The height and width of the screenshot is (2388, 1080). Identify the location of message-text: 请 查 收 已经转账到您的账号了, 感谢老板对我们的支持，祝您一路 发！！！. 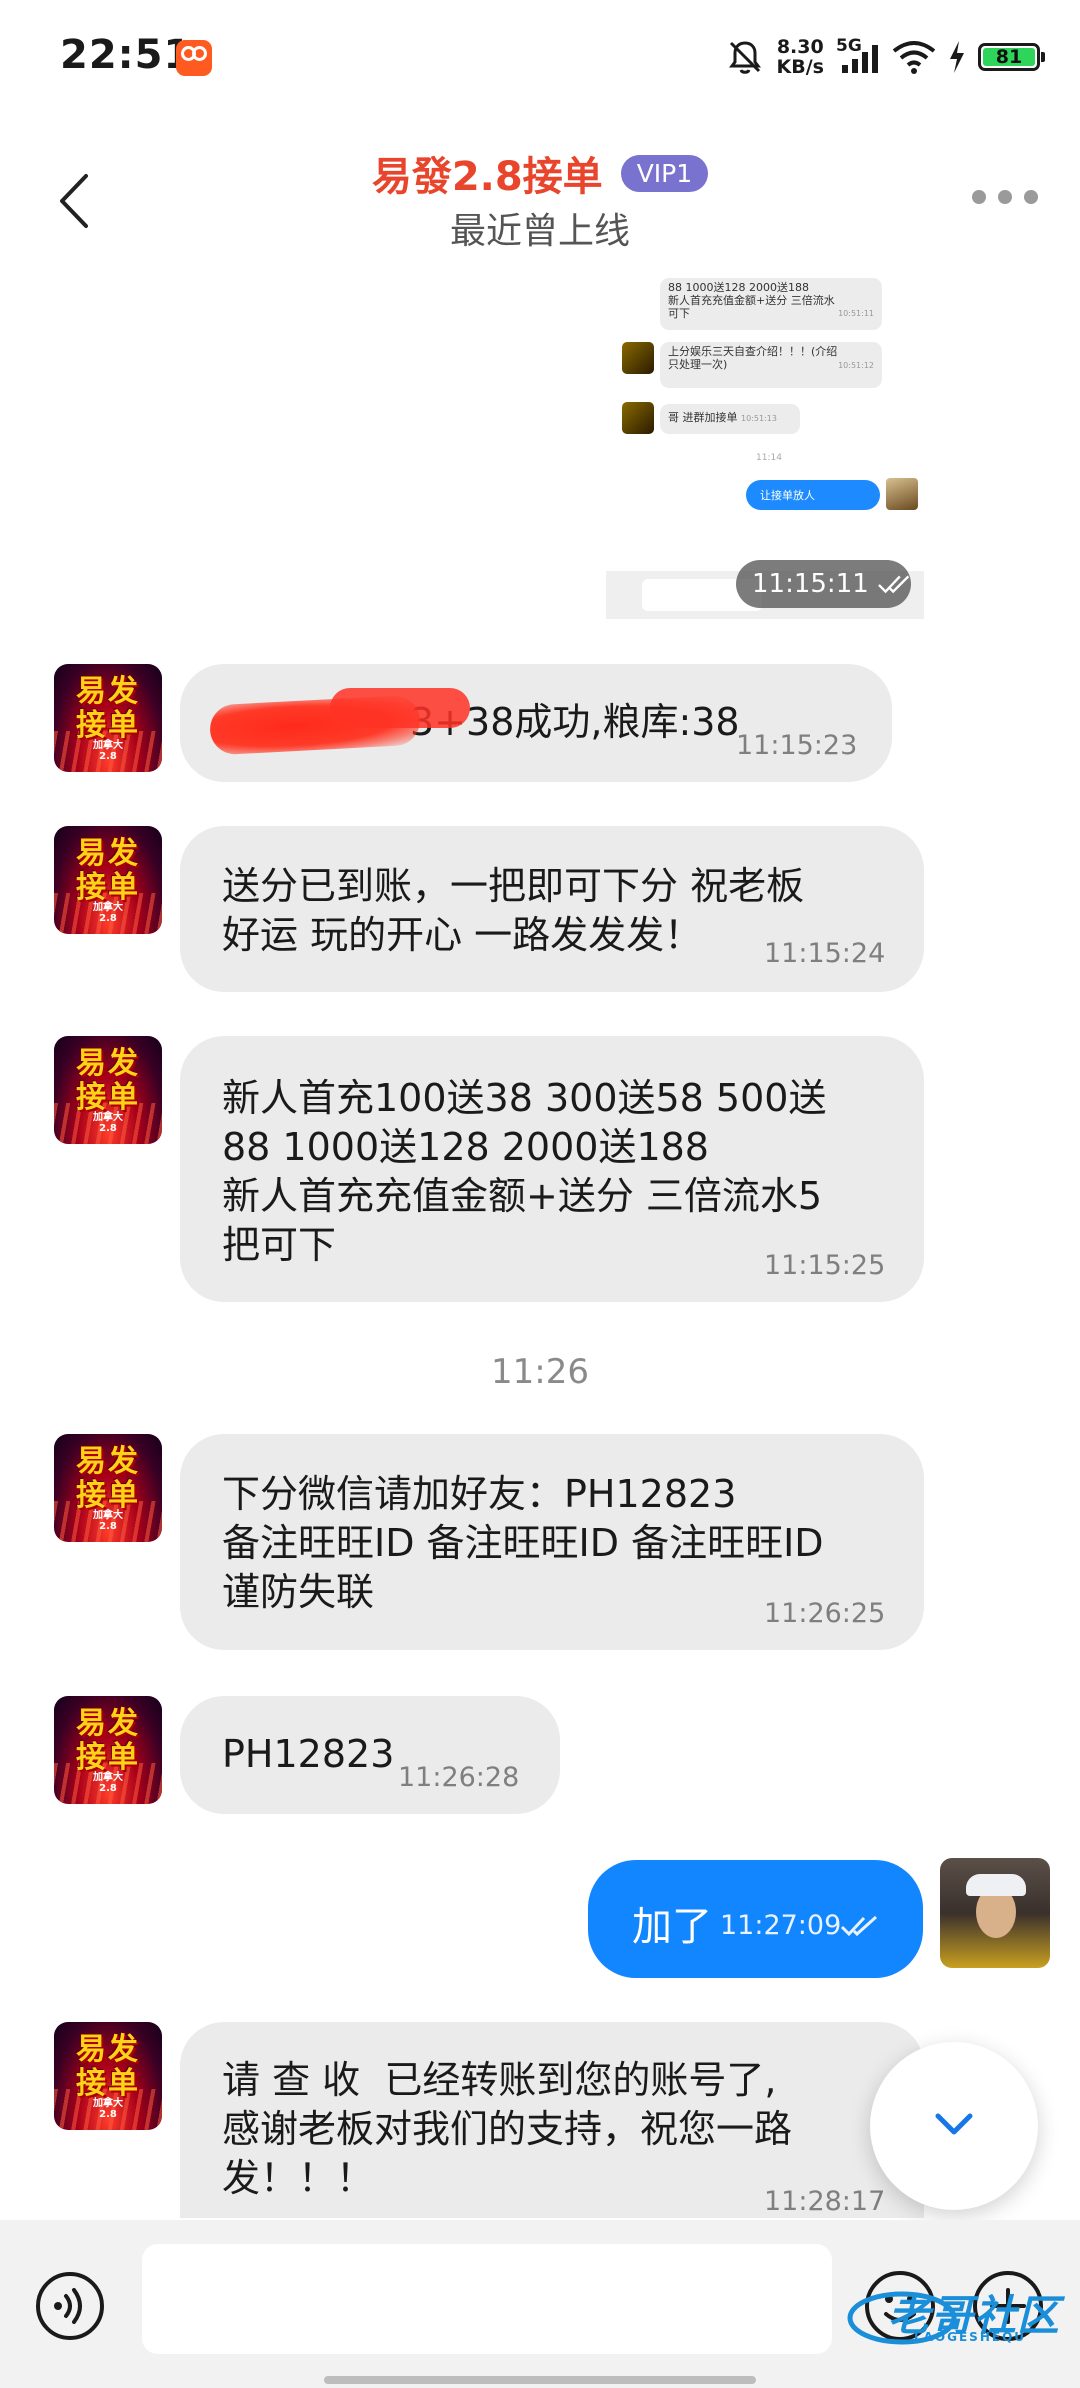
(507, 2129).